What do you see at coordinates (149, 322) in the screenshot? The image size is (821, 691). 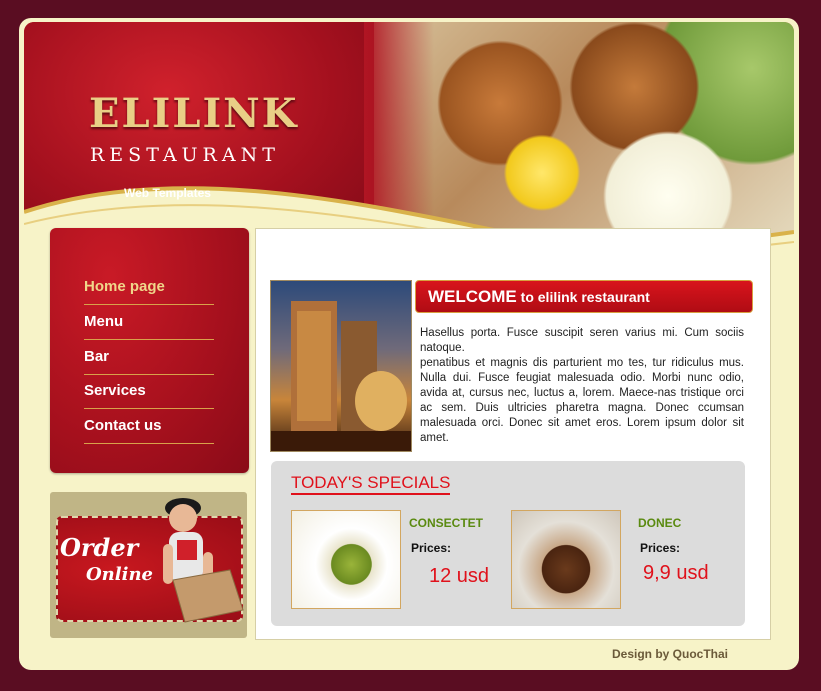 I see `nav-item-menu: Menu` at bounding box center [149, 322].